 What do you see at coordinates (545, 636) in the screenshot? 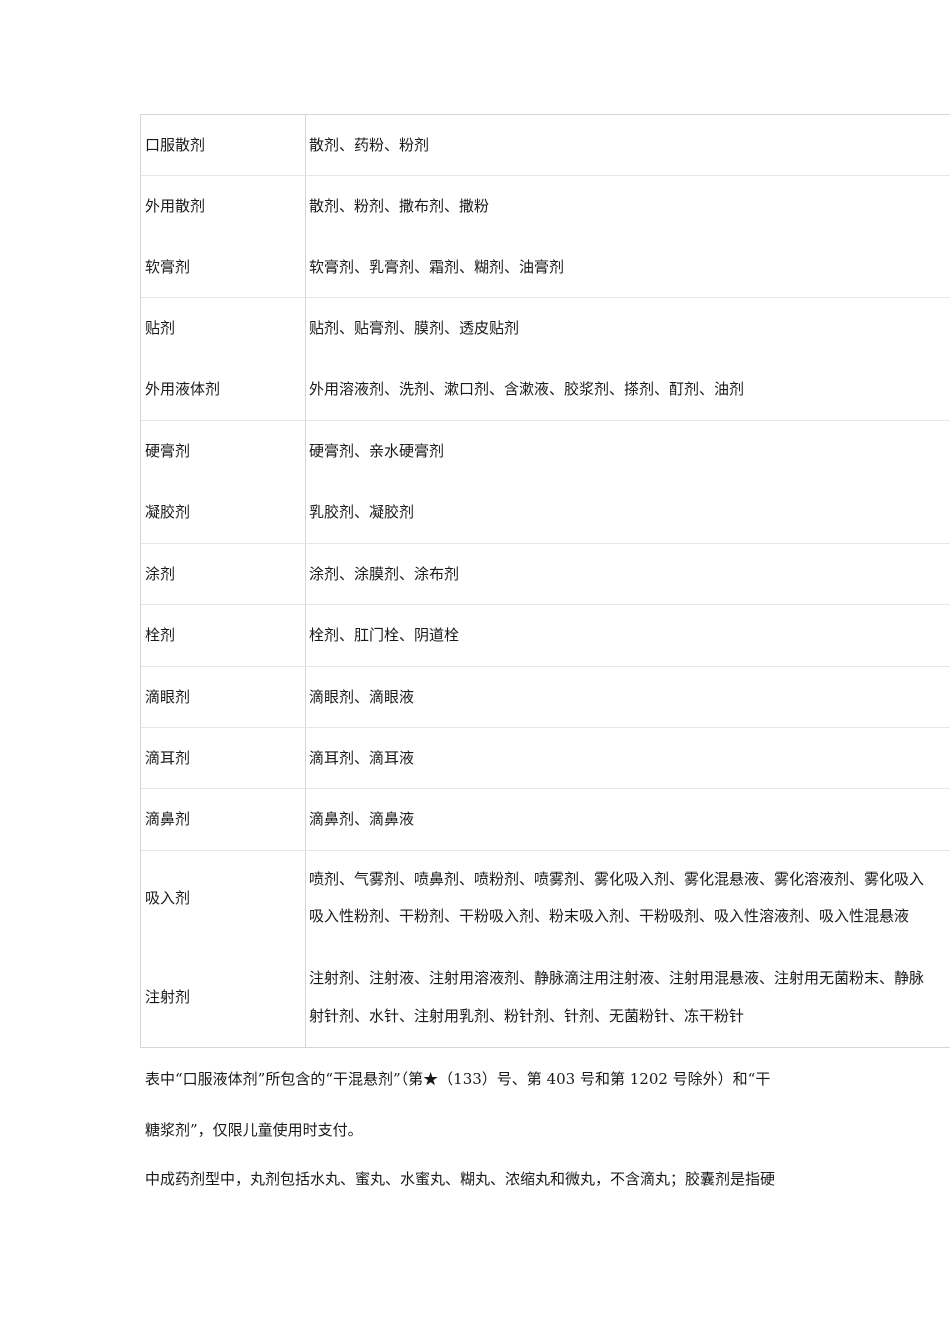
I see `table-row: 栓剂 栓剂、肛门栓、阴道栓` at bounding box center [545, 636].